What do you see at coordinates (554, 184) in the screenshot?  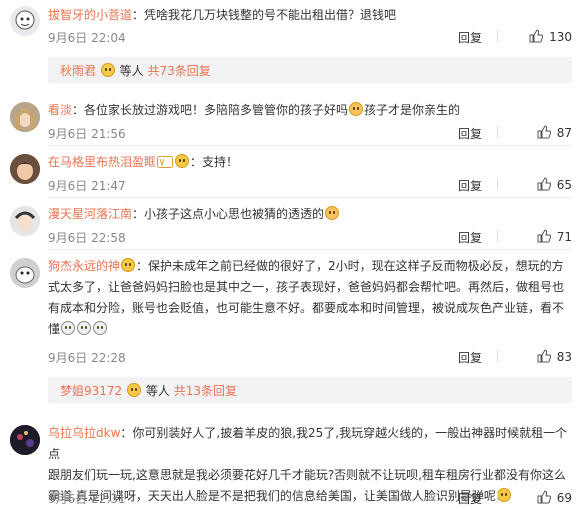 I see `like-button: 65` at bounding box center [554, 184].